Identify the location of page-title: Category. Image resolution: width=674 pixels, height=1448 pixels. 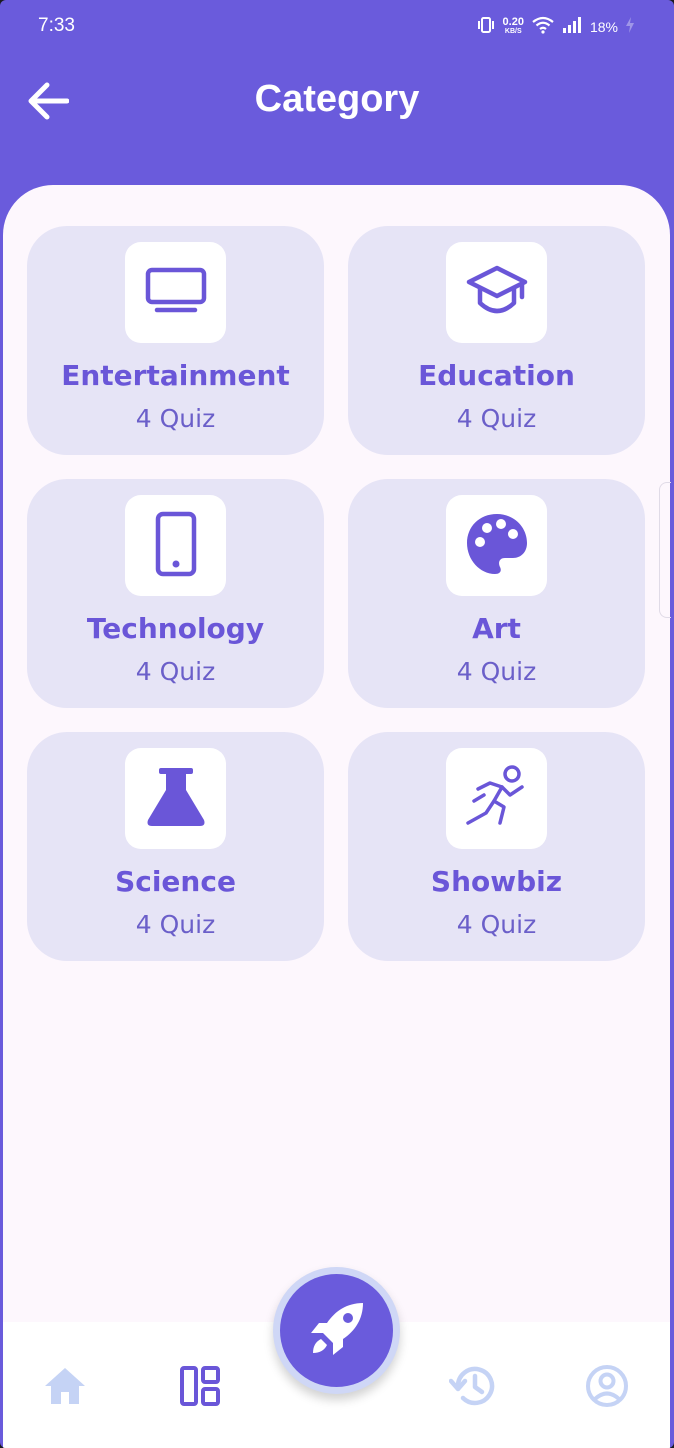
(337, 99).